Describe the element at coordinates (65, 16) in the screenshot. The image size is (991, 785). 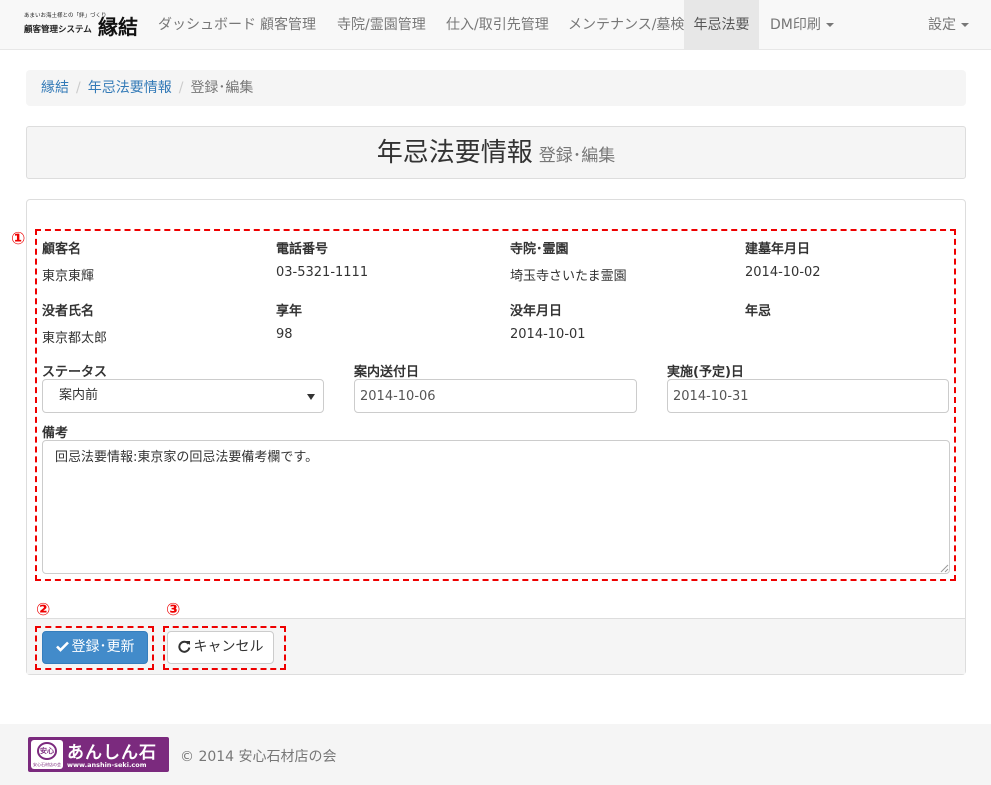
I see `brand-tagline: あまいお海土様との「絆」づくり` at that location.